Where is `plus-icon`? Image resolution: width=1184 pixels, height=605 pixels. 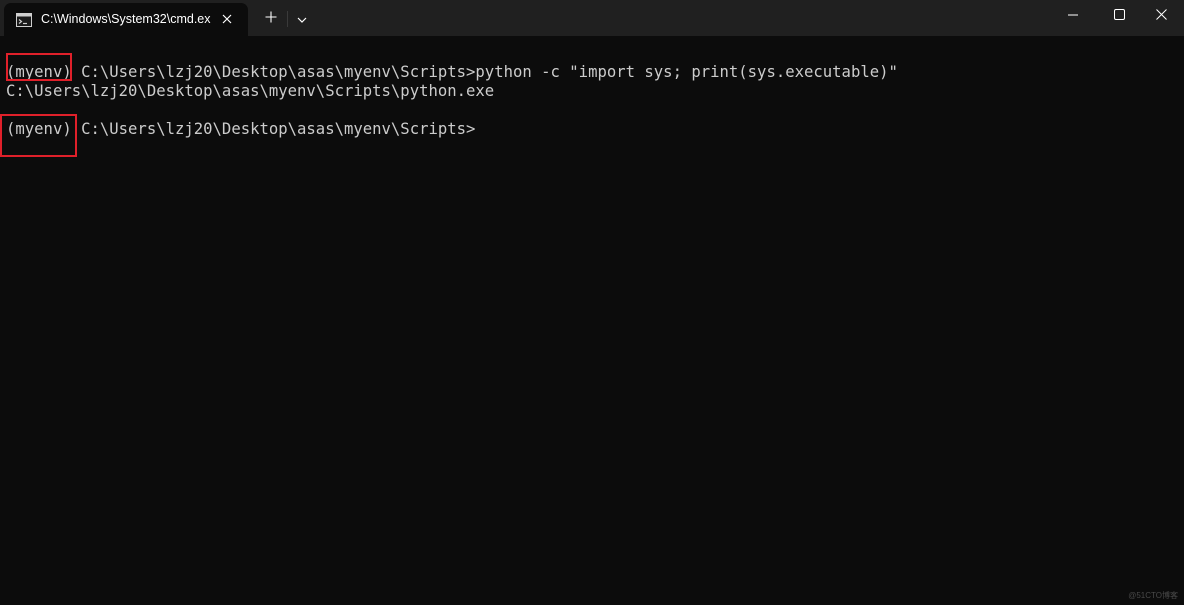
plus-icon is located at coordinates (271, 19).